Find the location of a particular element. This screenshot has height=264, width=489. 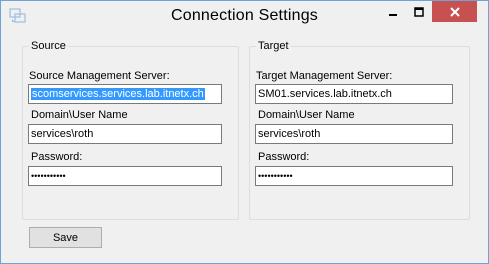

source-user-label: Domain\User Name is located at coordinates (79, 115).